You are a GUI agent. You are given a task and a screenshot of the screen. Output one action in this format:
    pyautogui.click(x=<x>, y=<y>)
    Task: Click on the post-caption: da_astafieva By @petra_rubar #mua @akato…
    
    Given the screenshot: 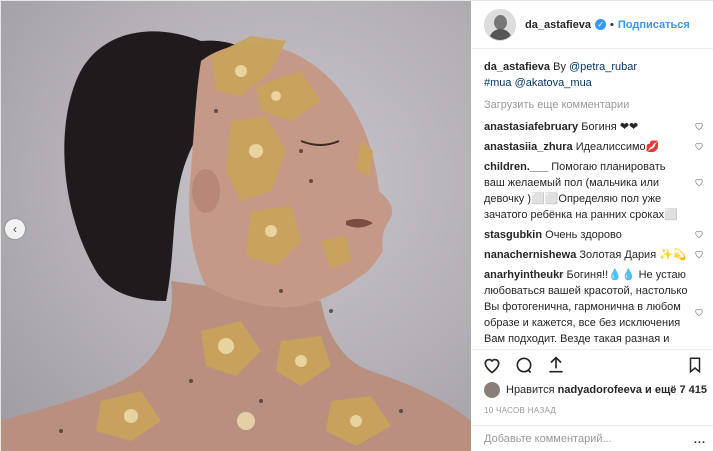 What is the action you would take?
    pyautogui.click(x=595, y=75)
    